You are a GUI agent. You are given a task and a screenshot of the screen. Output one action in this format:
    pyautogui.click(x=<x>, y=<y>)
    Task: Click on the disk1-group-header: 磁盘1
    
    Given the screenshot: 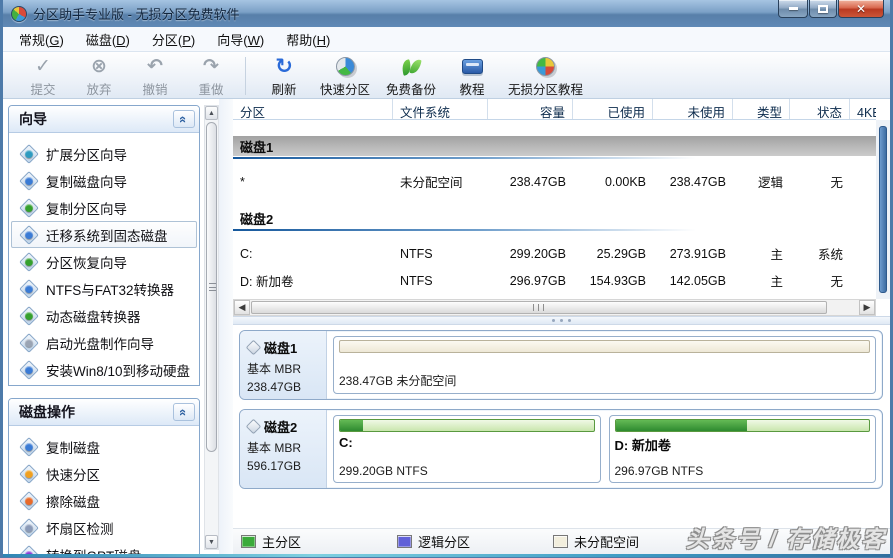 What is the action you would take?
    pyautogui.click(x=554, y=146)
    